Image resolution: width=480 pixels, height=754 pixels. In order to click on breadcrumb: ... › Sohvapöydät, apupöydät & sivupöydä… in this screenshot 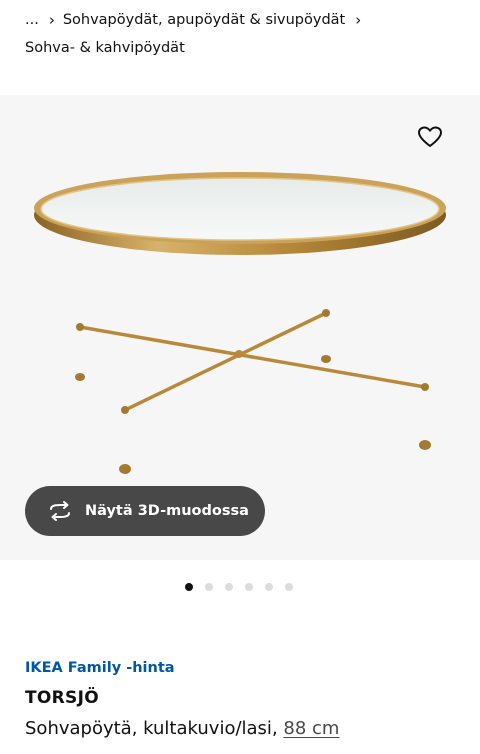, I will do `click(247, 34)`.